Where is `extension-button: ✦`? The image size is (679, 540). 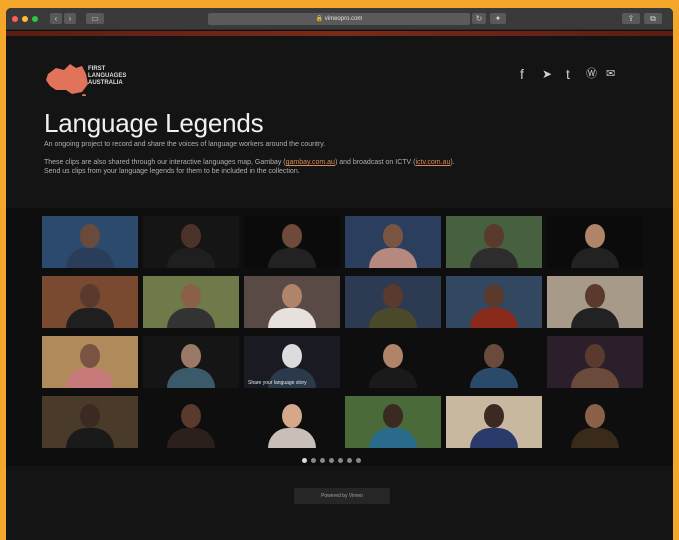
extension-button: ✦ is located at coordinates (498, 18).